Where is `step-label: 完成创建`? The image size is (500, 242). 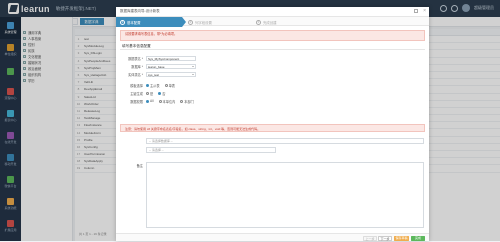 step-label: 完成创建 is located at coordinates (270, 22).